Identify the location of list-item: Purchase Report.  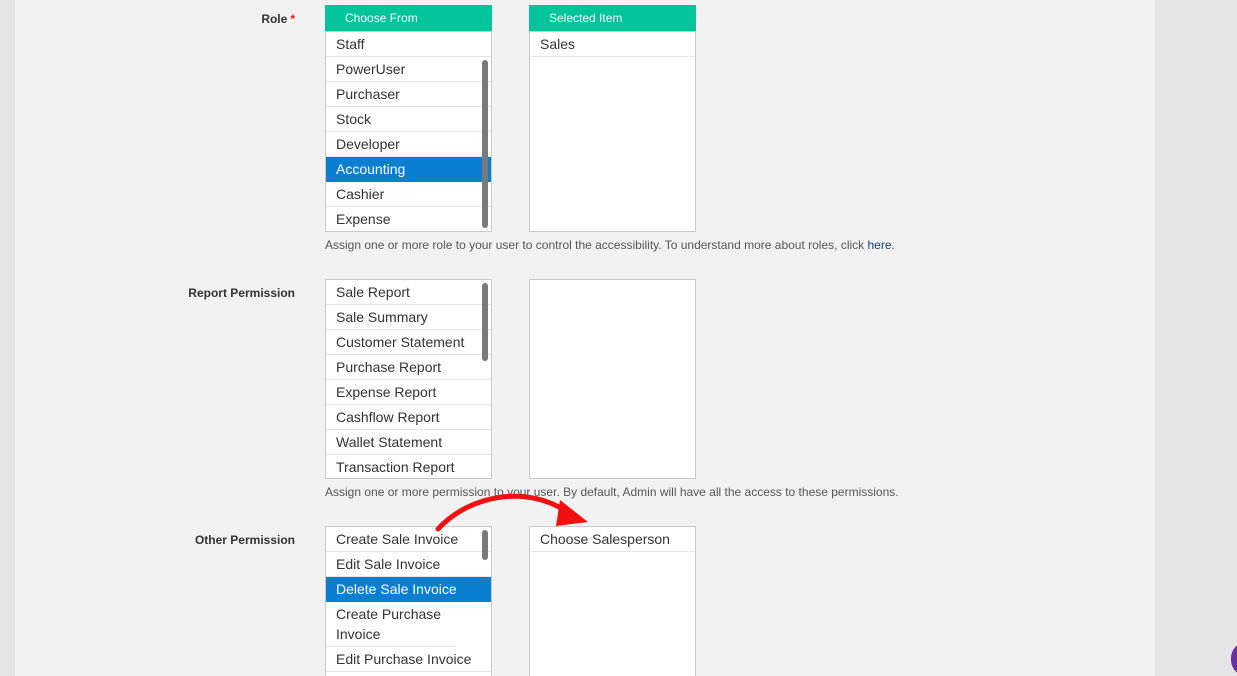
(408, 367).